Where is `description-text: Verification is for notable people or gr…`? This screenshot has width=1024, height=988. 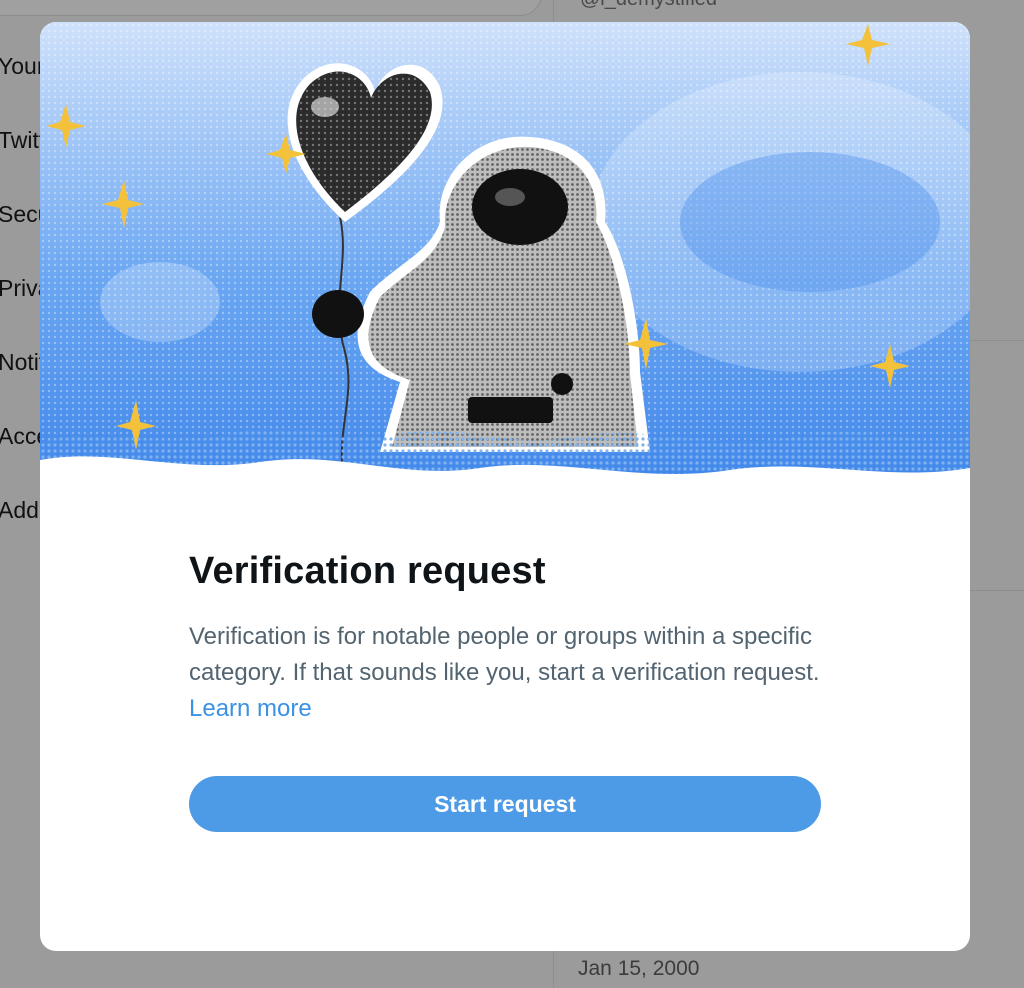 description-text: Verification is for notable people or gr… is located at coordinates (504, 654).